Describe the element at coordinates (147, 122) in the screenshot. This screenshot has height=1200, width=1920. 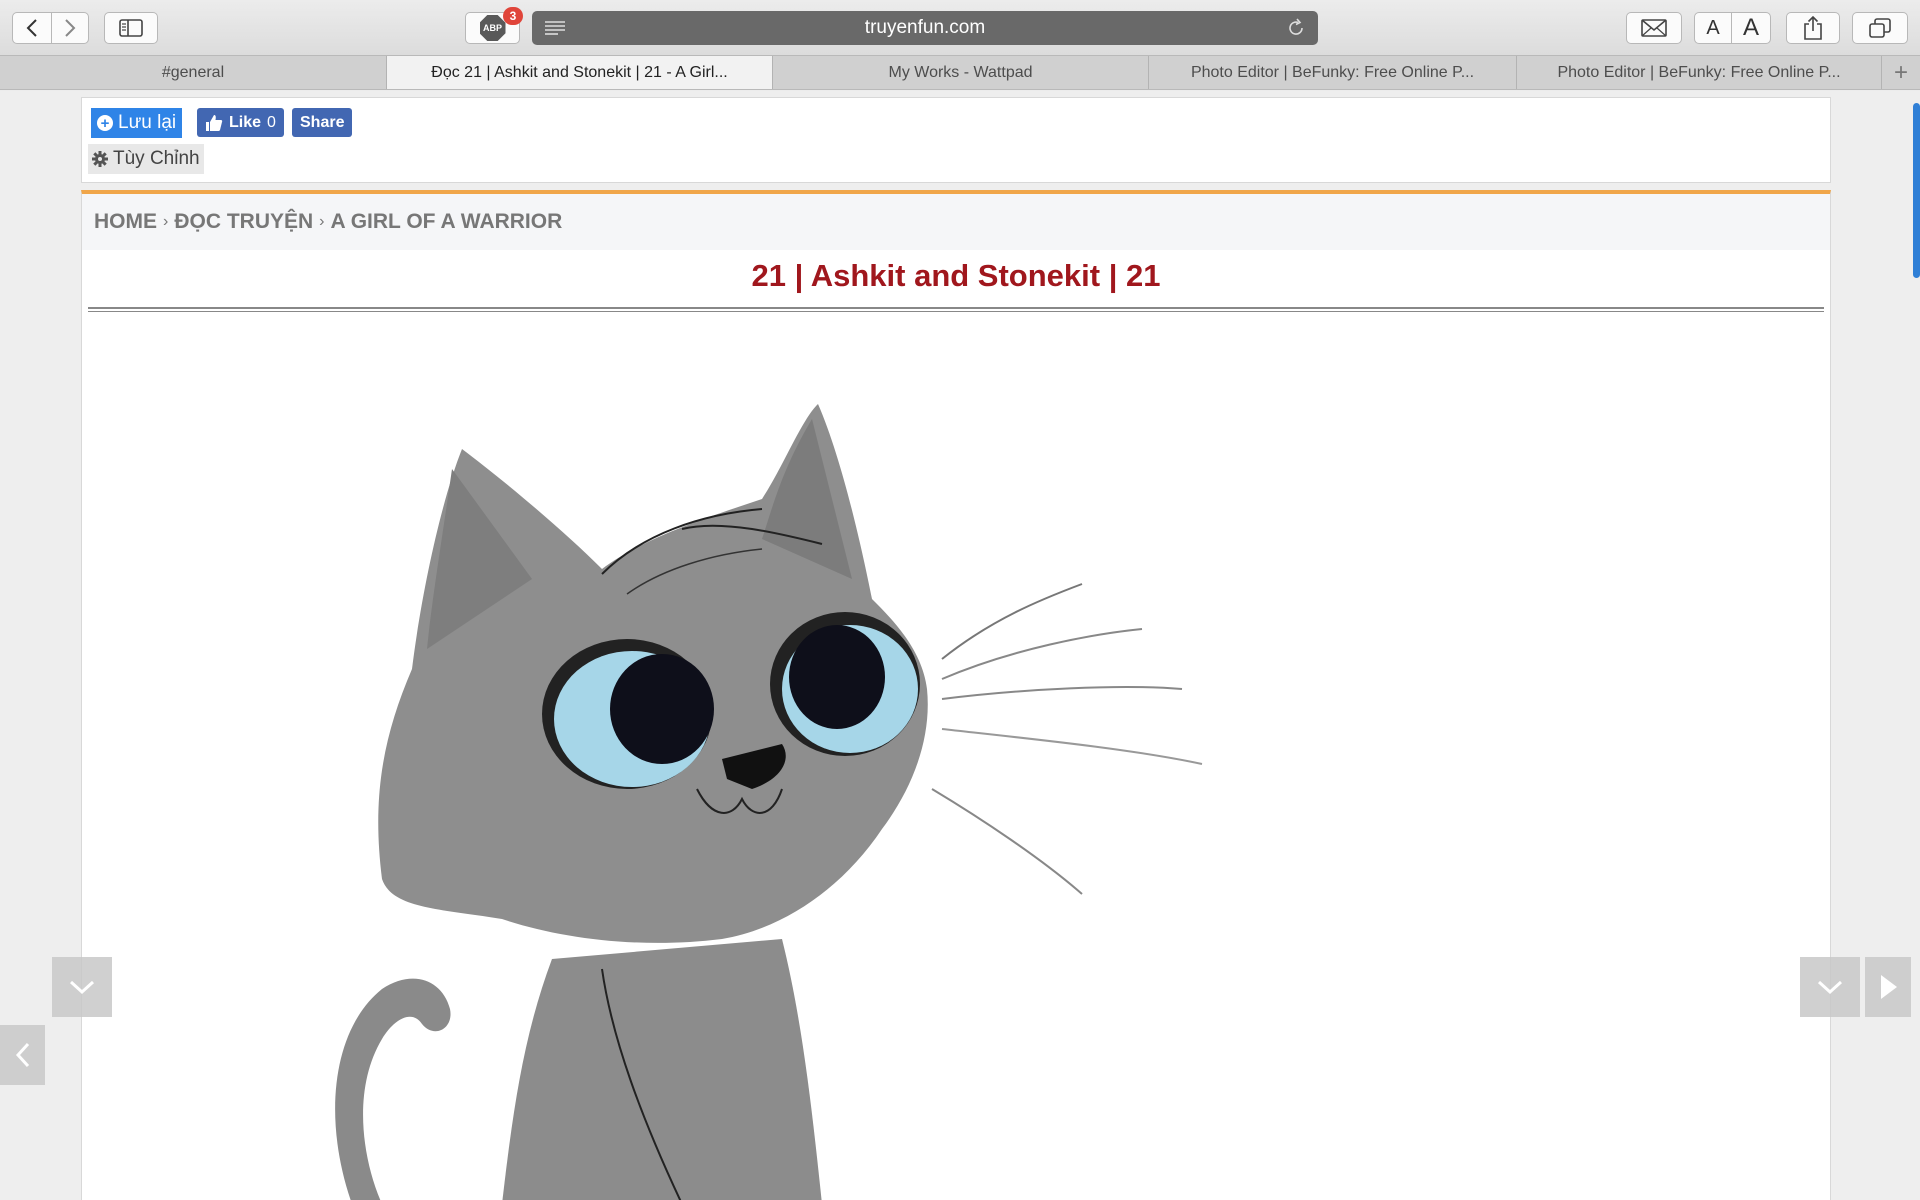
I see `save-label: Lưu lại` at that location.